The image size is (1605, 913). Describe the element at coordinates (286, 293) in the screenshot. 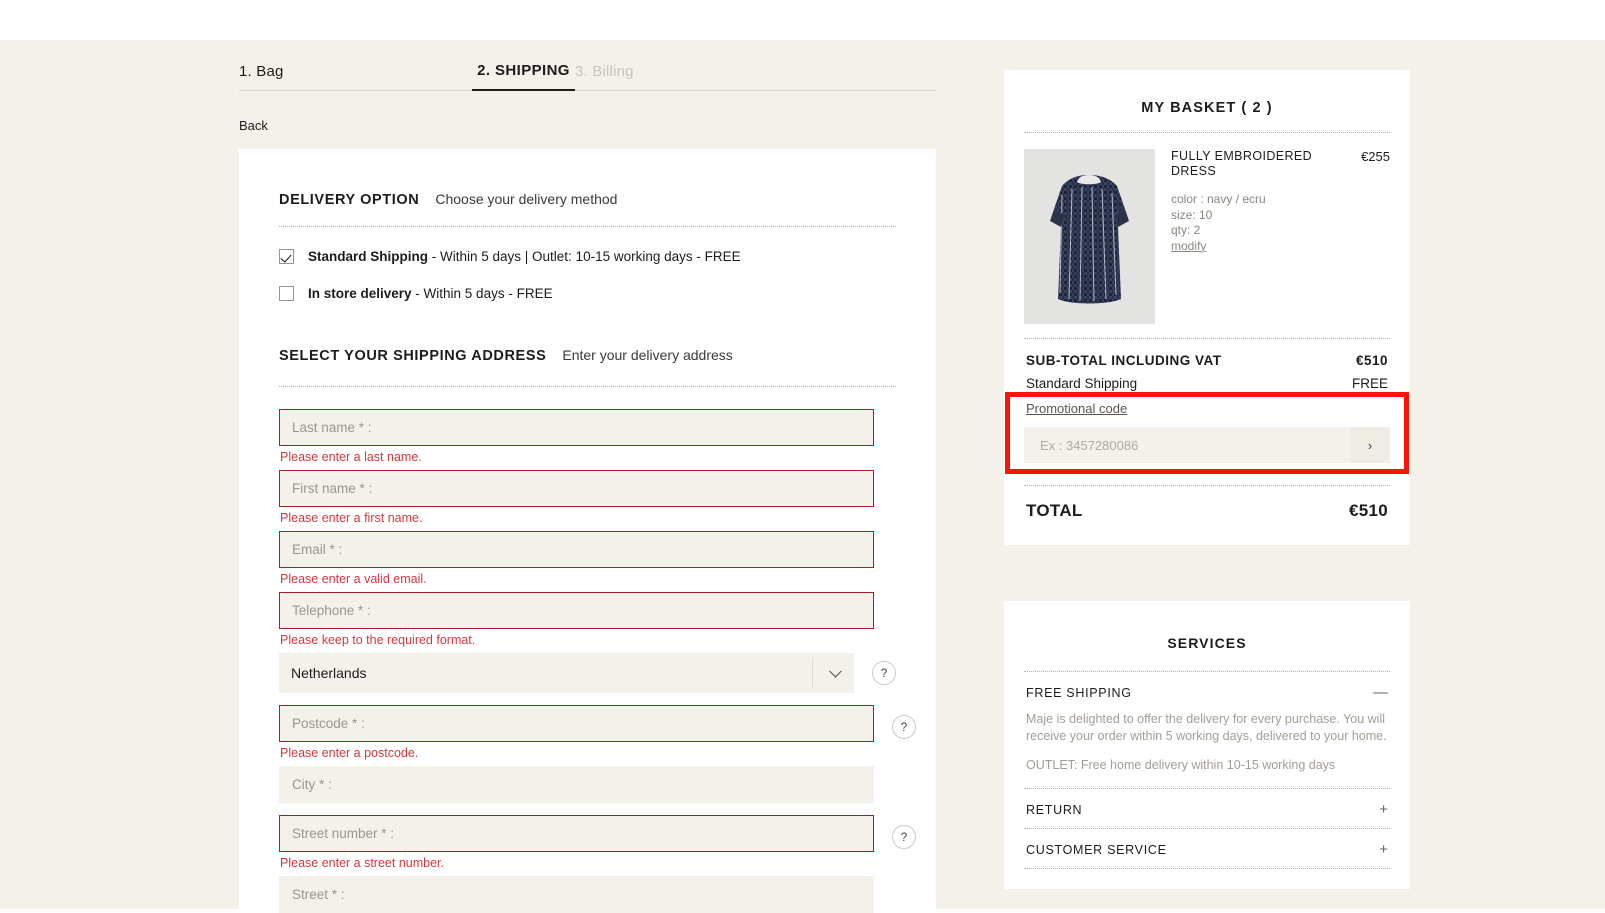

I see `checkbox-in-store-delivery` at that location.